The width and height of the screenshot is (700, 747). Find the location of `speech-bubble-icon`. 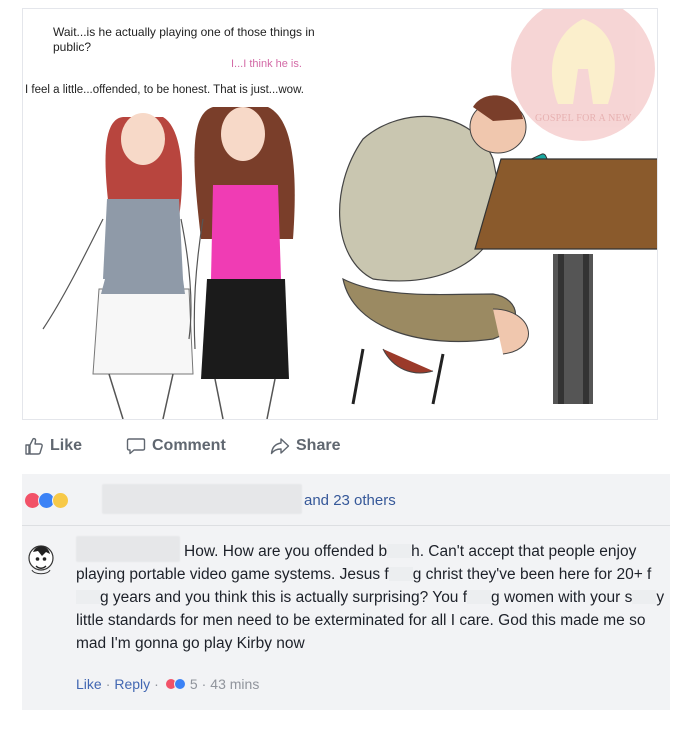

speech-bubble-icon is located at coordinates (136, 446).